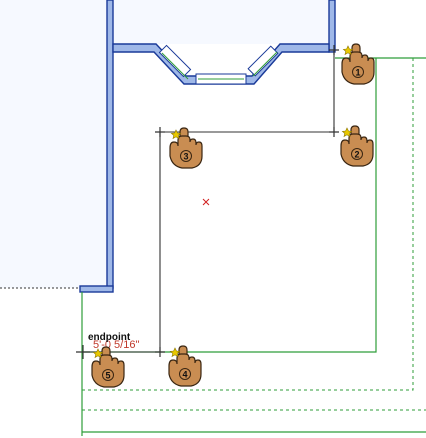 The height and width of the screenshot is (438, 426). I want to click on hand-pointer-icon: 3, so click(186, 148).